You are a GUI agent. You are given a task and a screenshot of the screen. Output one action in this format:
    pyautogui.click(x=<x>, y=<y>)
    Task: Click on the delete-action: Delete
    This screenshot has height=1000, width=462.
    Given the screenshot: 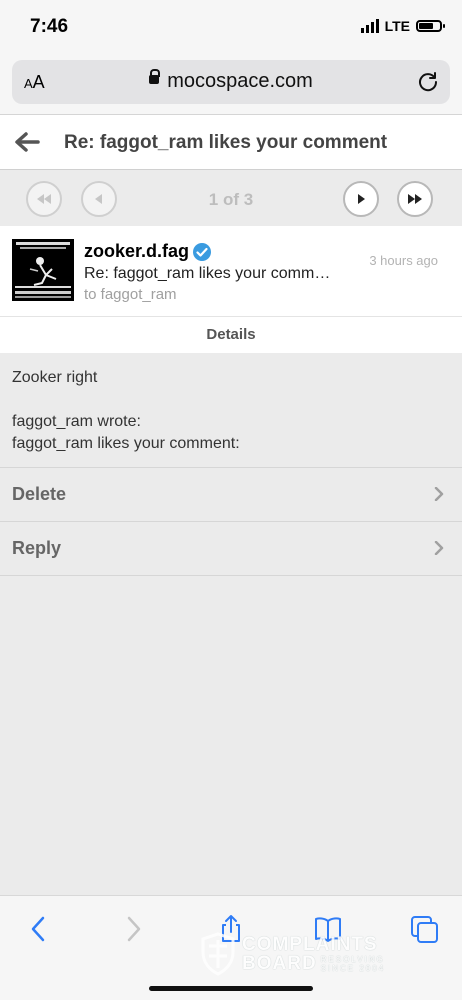 What is the action you would take?
    pyautogui.click(x=231, y=495)
    